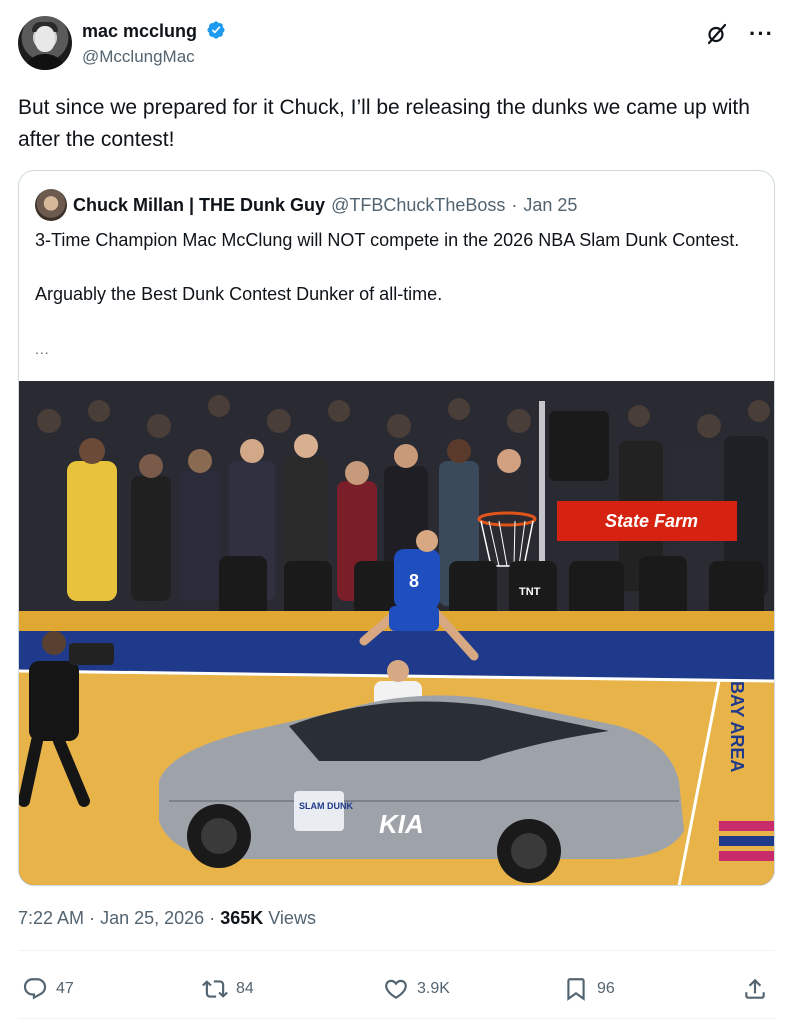  What do you see at coordinates (416, 989) in the screenshot?
I see `like-button: 3.9K` at bounding box center [416, 989].